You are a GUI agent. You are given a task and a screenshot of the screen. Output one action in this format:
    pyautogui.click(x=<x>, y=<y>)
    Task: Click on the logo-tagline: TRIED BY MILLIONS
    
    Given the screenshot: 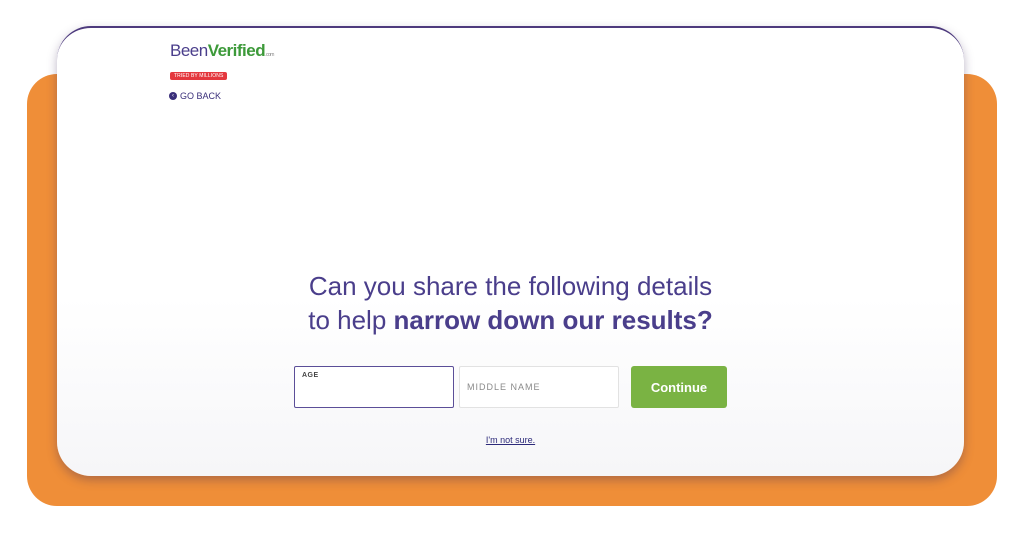 What is the action you would take?
    pyautogui.click(x=199, y=76)
    